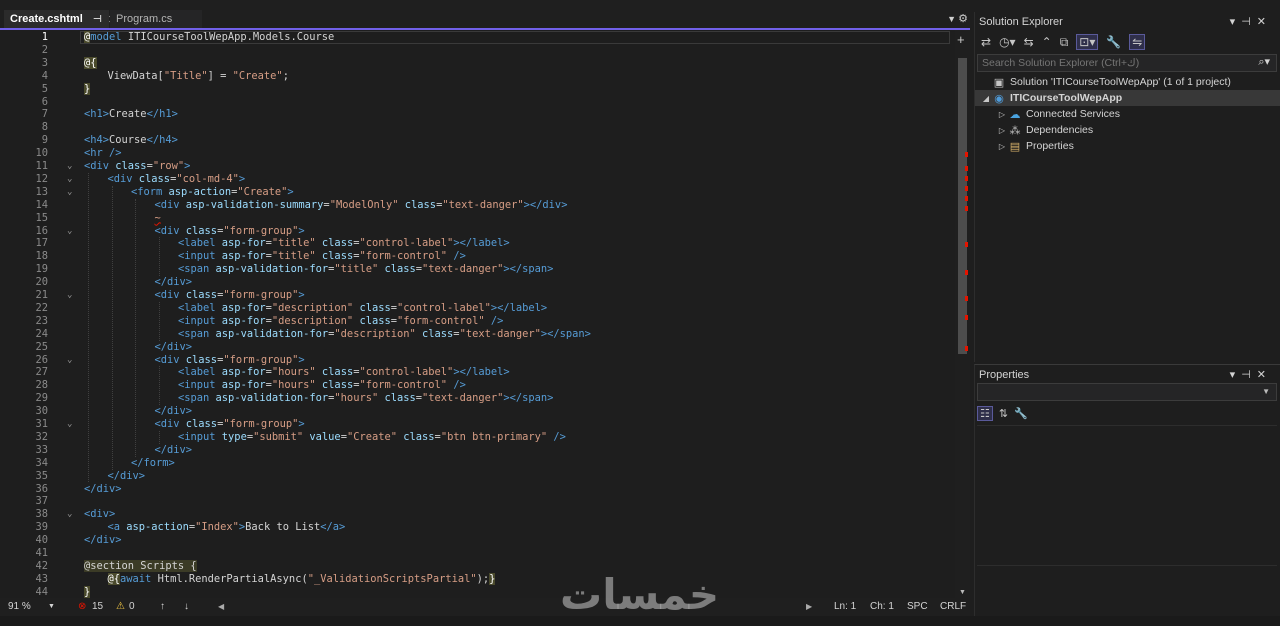  What do you see at coordinates (953, 606) in the screenshot?
I see `line-ending-indicator: CRLF` at bounding box center [953, 606].